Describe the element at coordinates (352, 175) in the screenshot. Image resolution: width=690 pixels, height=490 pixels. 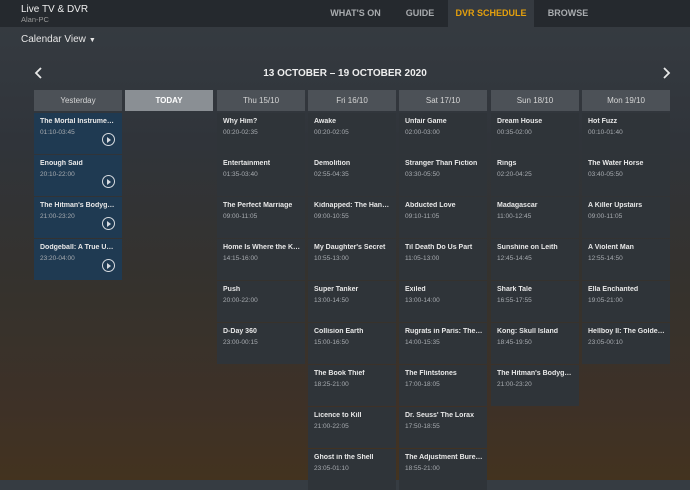
I see `recording-item: Demolition 02:55-04:35` at that location.